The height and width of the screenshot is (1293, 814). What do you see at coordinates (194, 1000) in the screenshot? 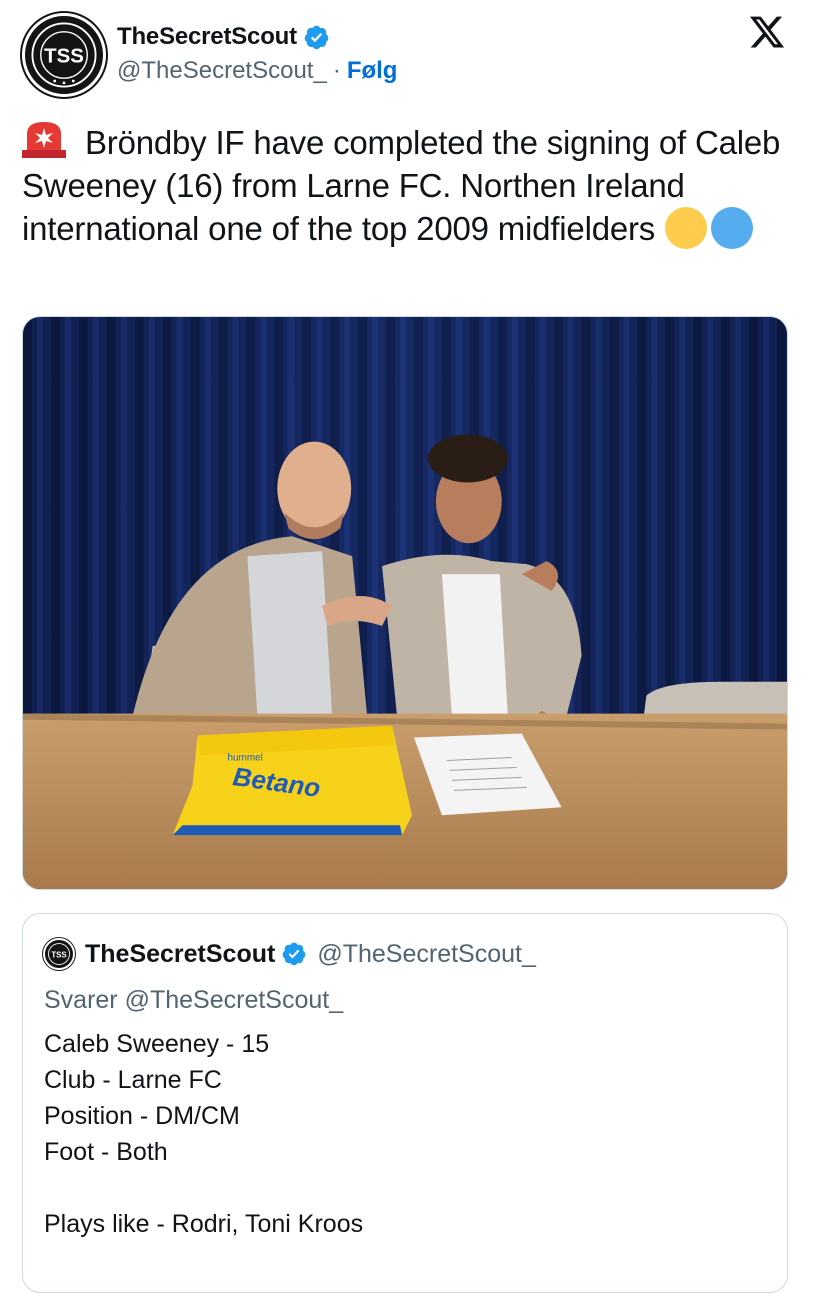
I see `quoted-reply-context: Svarer @TheSecretScout_` at bounding box center [194, 1000].